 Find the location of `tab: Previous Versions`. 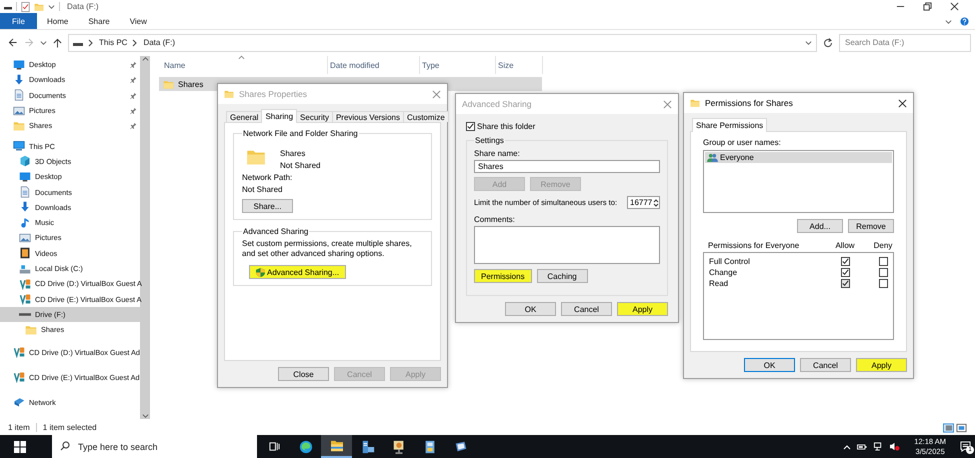

tab: Previous Versions is located at coordinates (368, 116).